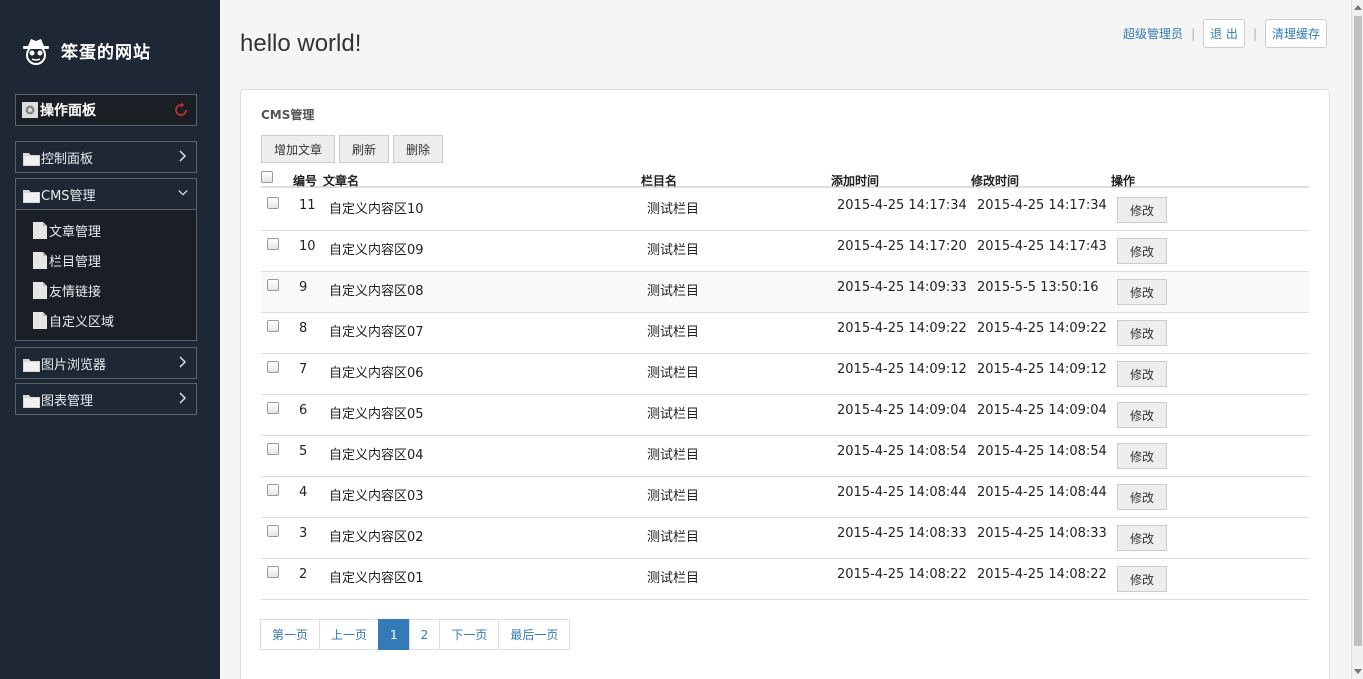 The image size is (1363, 679). What do you see at coordinates (183, 193) in the screenshot?
I see `chevron-down-icon` at bounding box center [183, 193].